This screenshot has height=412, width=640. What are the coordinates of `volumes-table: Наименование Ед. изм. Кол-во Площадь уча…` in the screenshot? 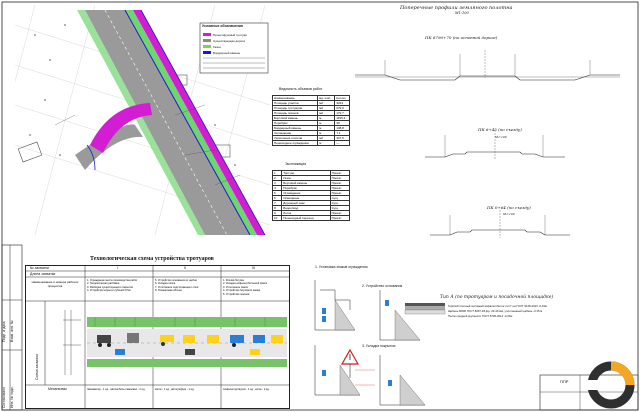 It's located at (310, 120).